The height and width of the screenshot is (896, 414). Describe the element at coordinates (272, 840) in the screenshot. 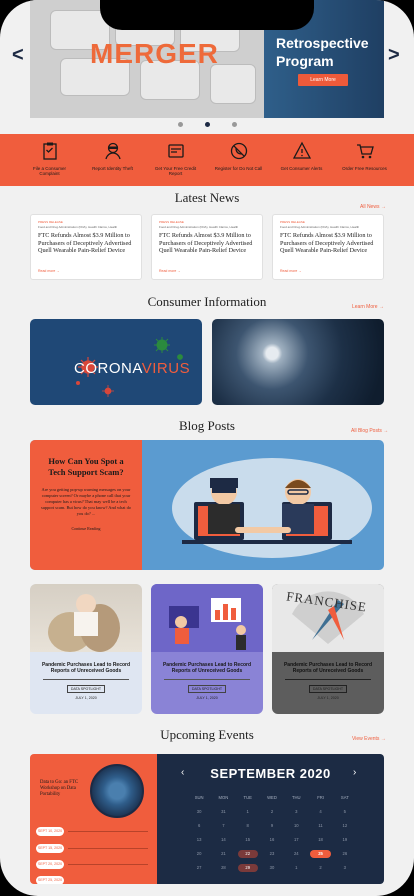

I see `calendar-day: 16` at that location.